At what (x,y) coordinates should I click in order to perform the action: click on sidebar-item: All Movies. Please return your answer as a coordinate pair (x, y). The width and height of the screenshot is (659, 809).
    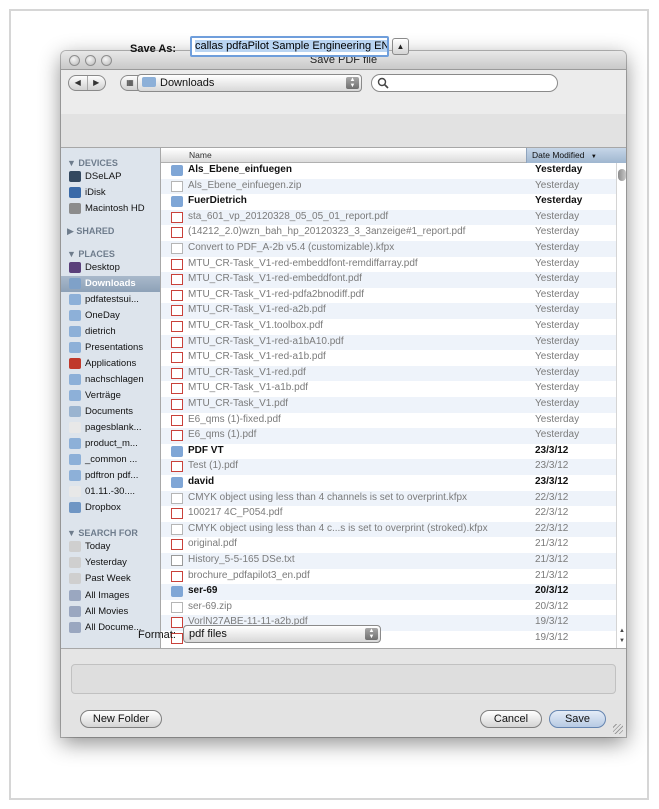
    Looking at the image, I should click on (113, 612).